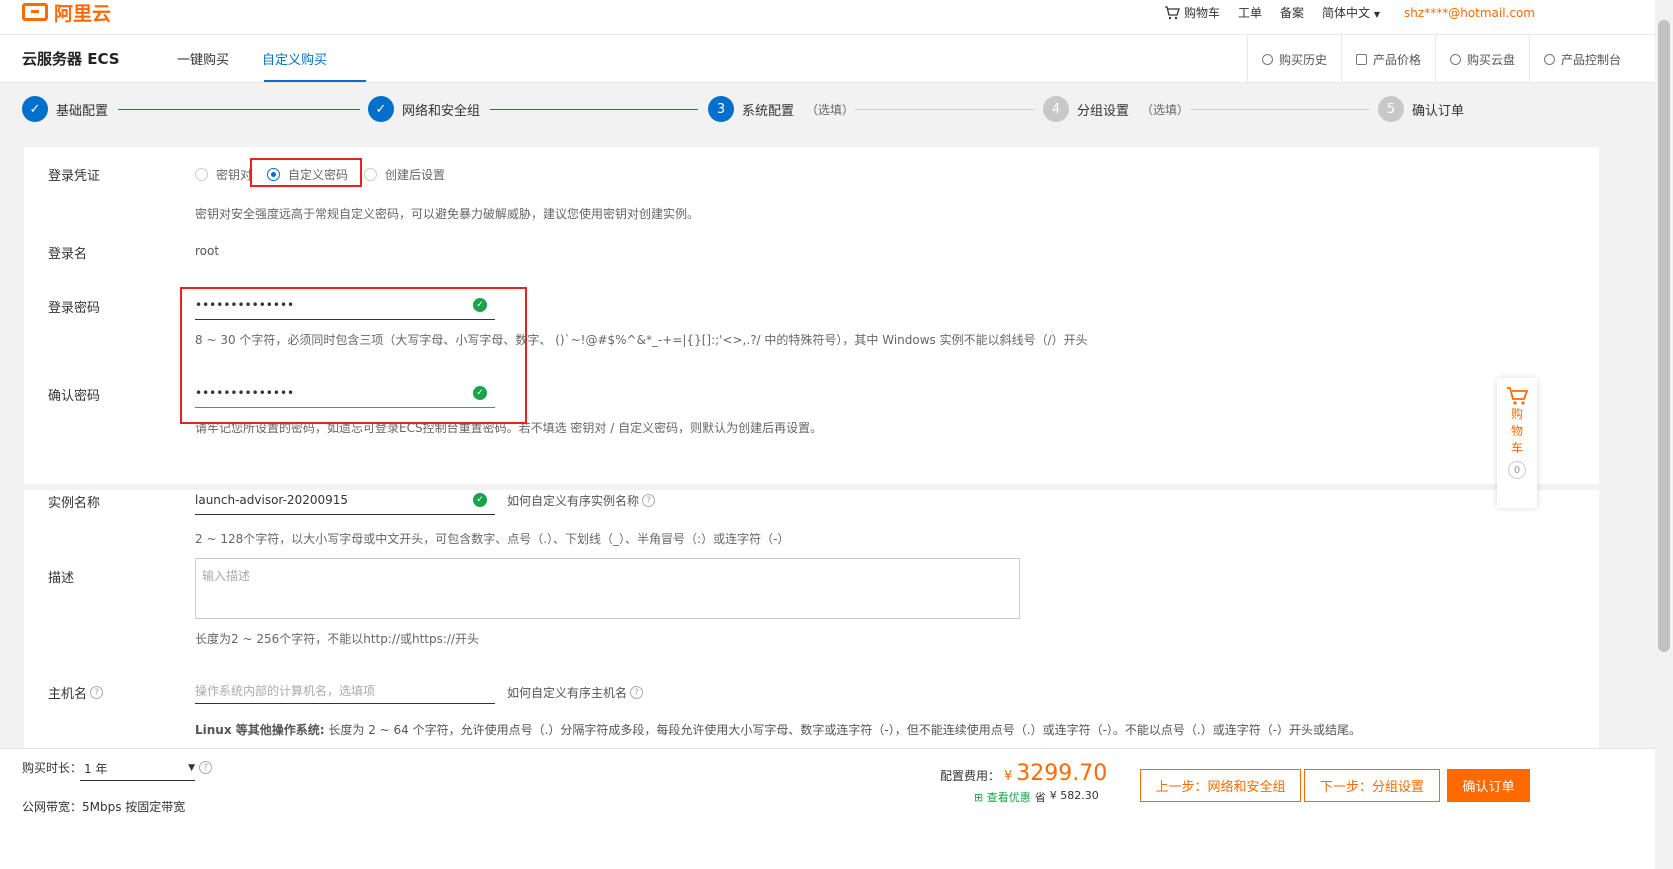 This screenshot has height=869, width=1673. Describe the element at coordinates (52, 768) in the screenshot. I see `duration-label: 购买时长：` at that location.